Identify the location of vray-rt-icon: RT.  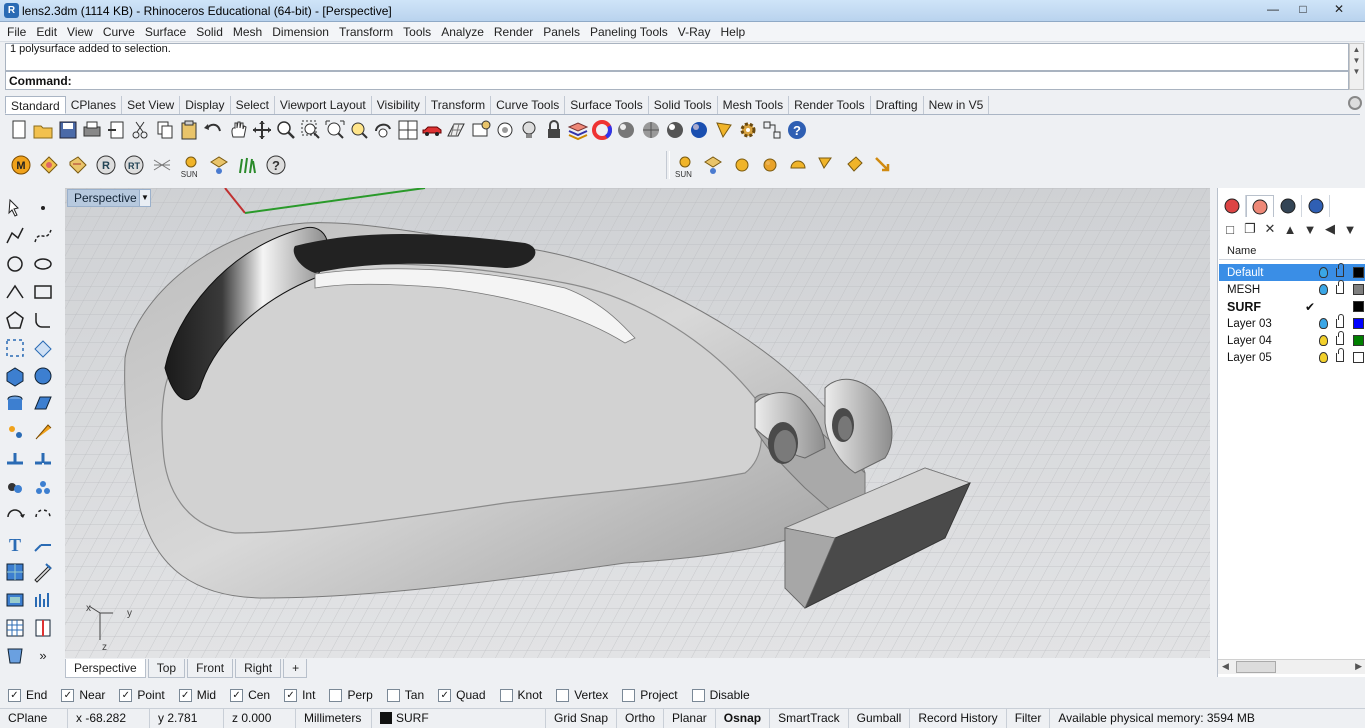
(134, 165).